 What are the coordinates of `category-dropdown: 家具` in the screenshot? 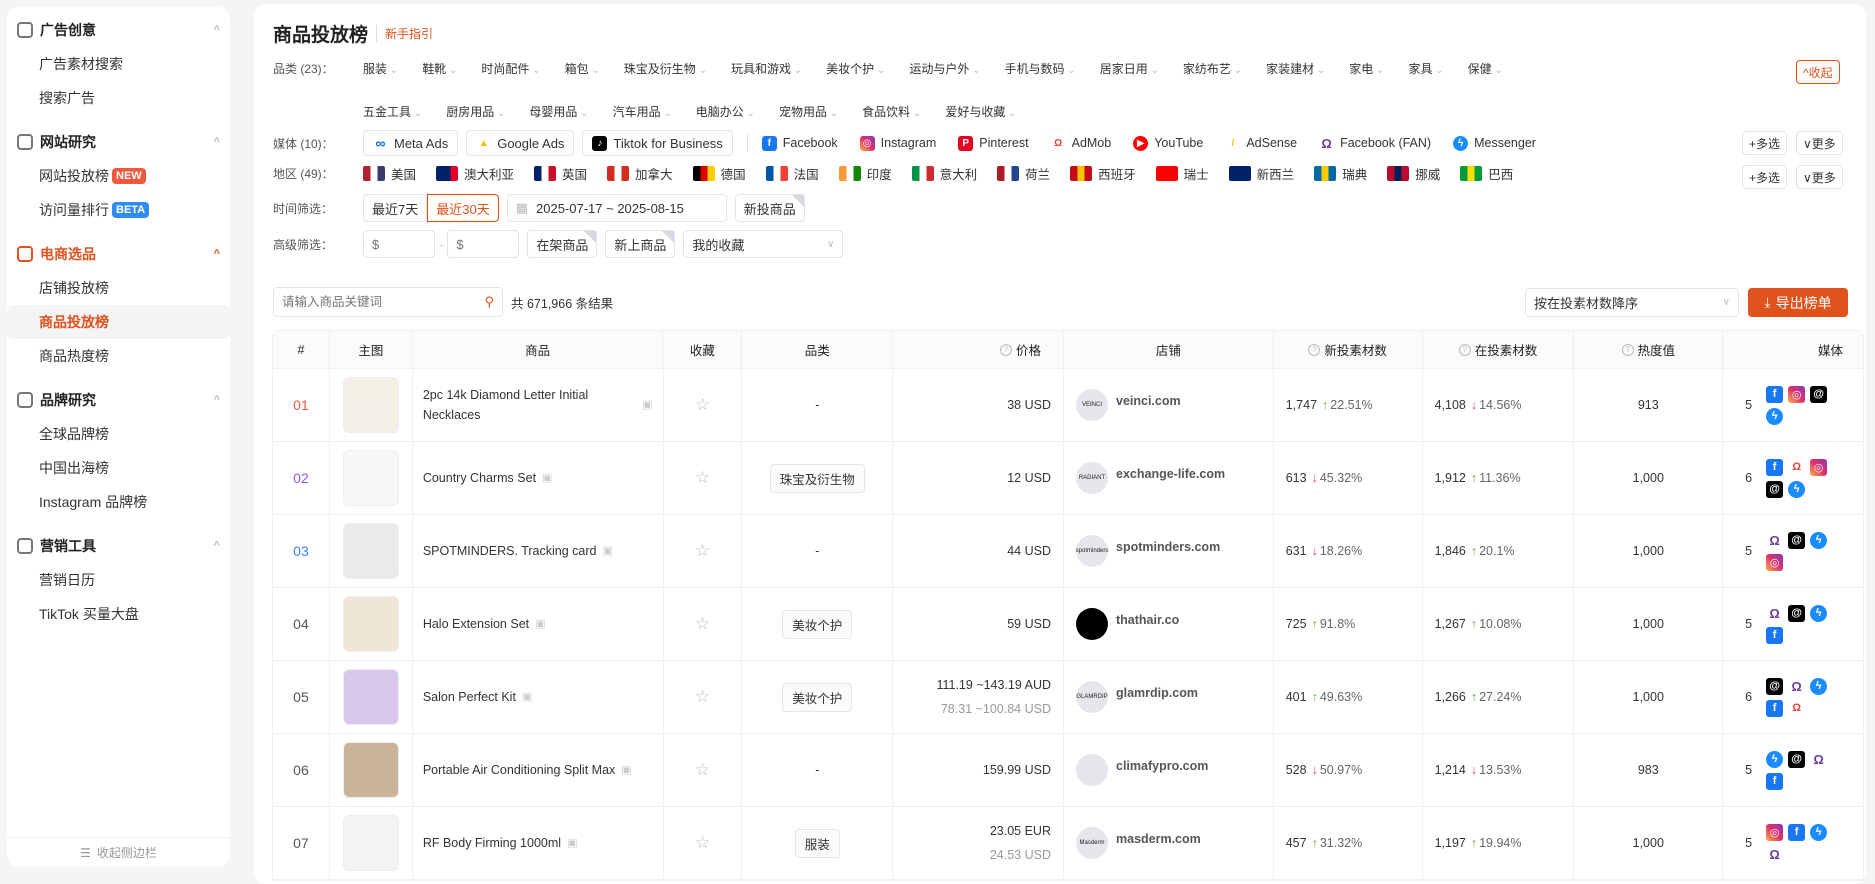 It's located at (1425, 68).